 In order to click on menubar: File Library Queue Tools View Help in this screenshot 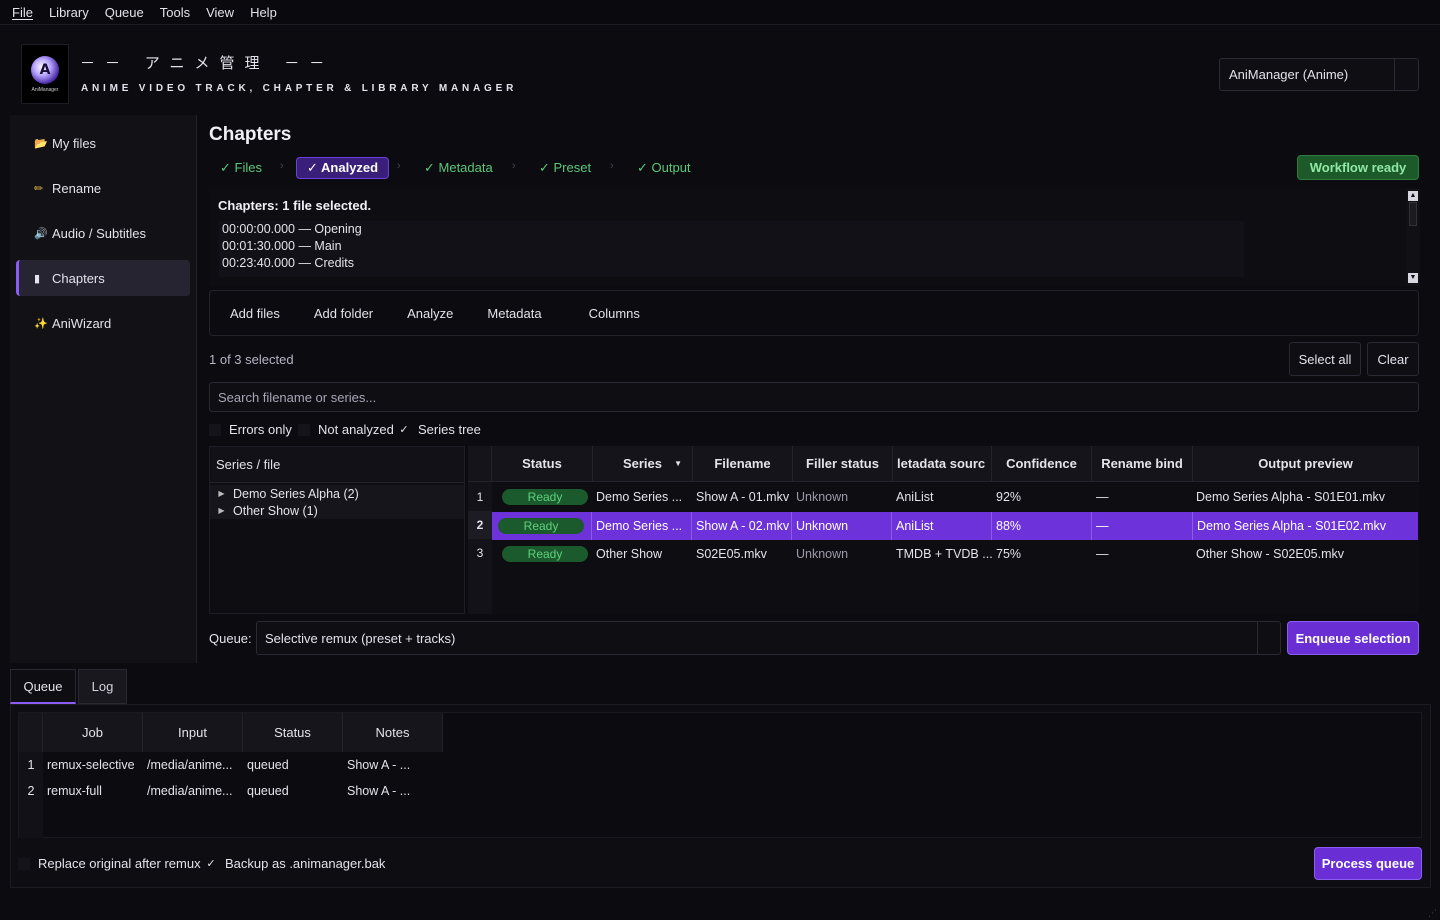, I will do `click(720, 12)`.